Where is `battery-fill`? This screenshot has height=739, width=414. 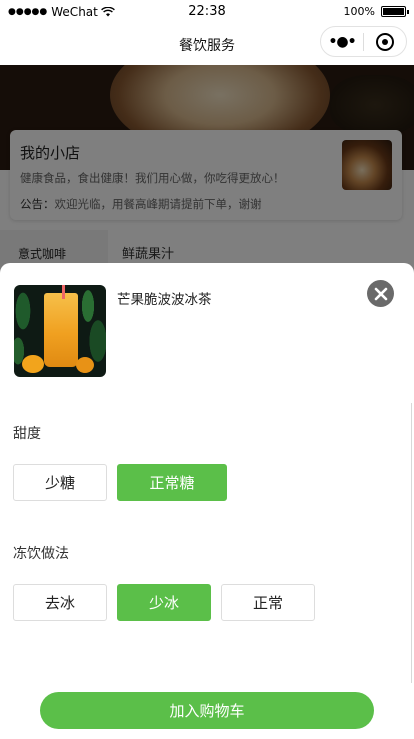 battery-fill is located at coordinates (393, 11).